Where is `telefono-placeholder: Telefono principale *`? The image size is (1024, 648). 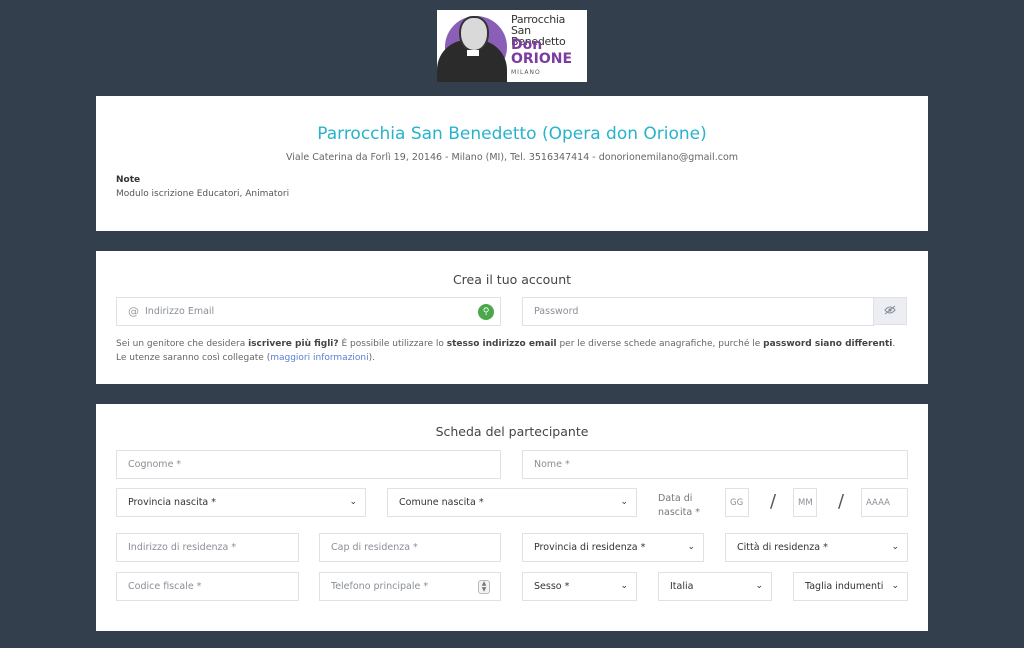
telefono-placeholder: Telefono principale * is located at coordinates (380, 586).